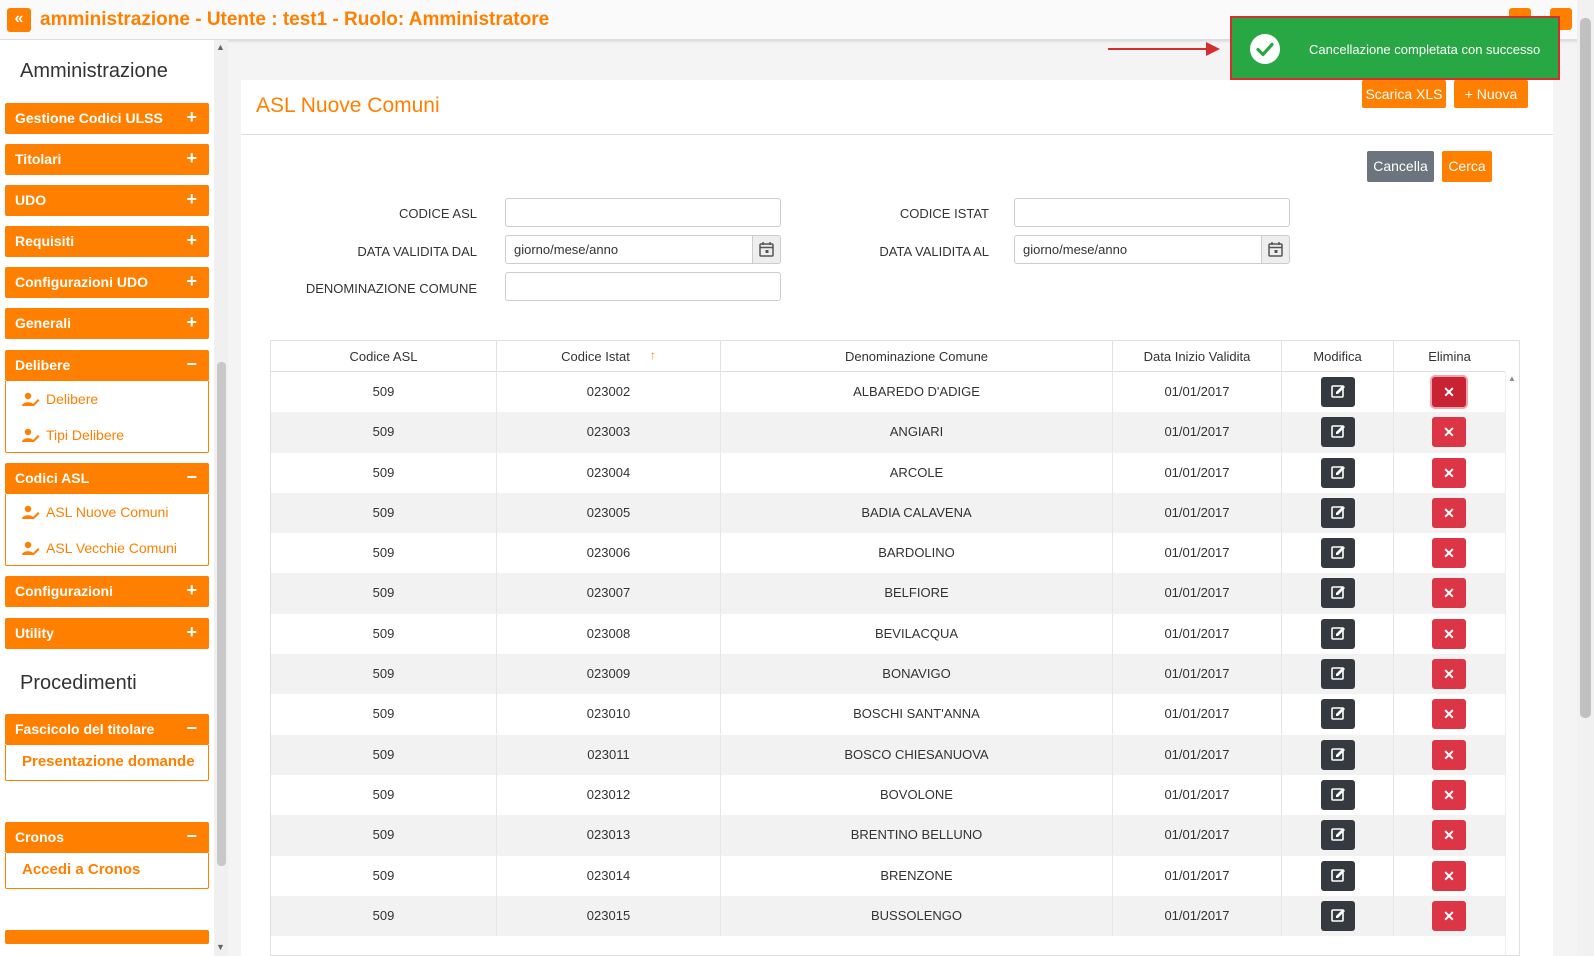 This screenshot has height=956, width=1594. I want to click on cancel-button: Cancella, so click(1400, 166).